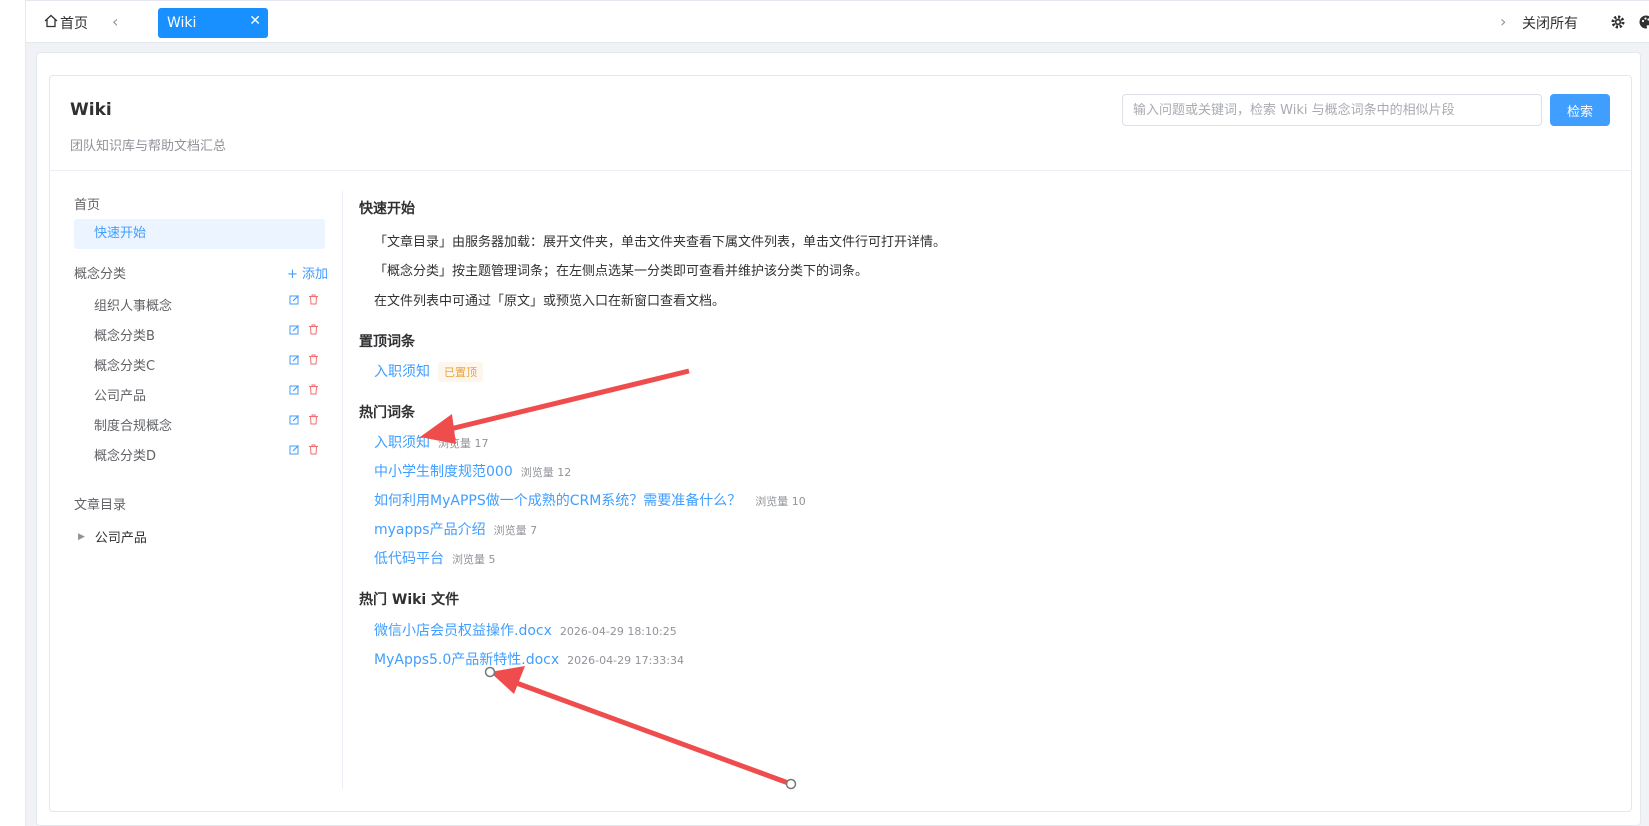 The width and height of the screenshot is (1649, 826). Describe the element at coordinates (780, 501) in the screenshot. I see `view-count: 浏览量 10` at that location.